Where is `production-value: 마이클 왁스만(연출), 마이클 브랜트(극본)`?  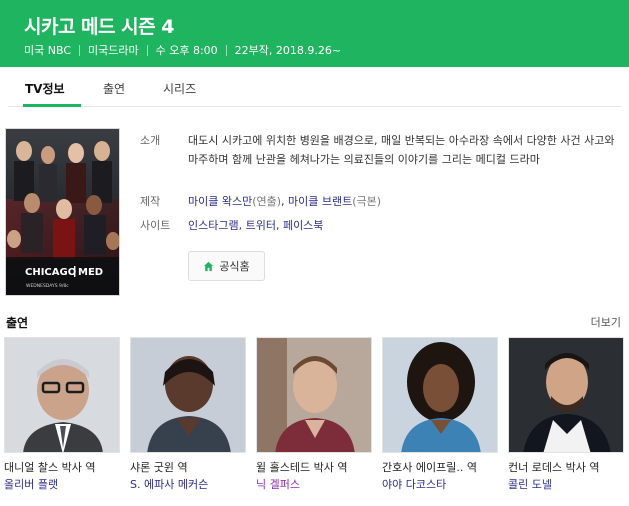
production-value: 마이클 왁스만(연출), 마이클 브랜트(극본) is located at coordinates (404, 201).